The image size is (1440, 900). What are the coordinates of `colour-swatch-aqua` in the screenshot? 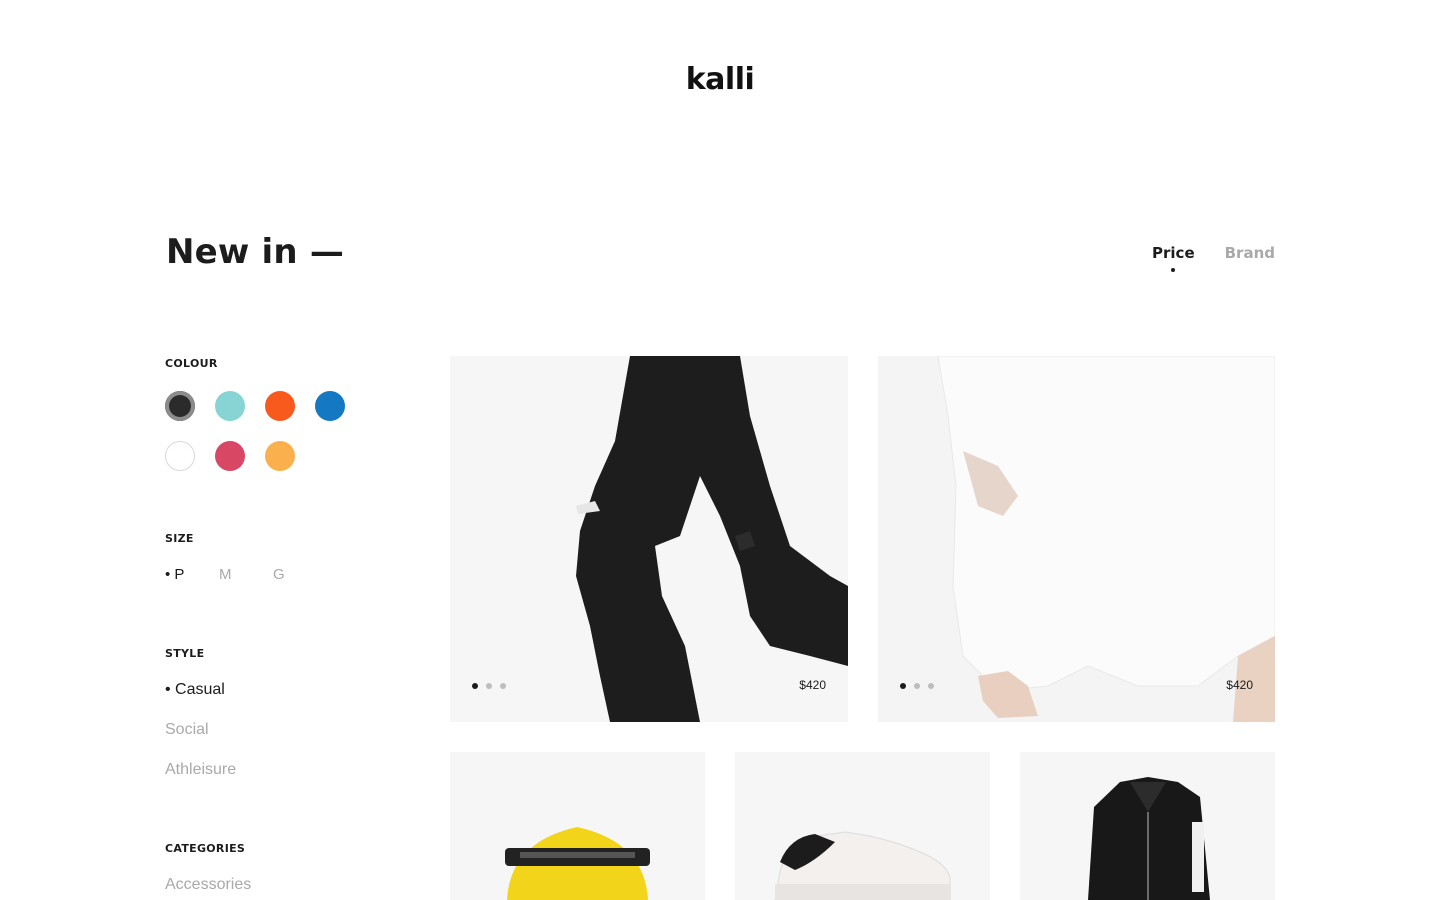 It's located at (230, 406).